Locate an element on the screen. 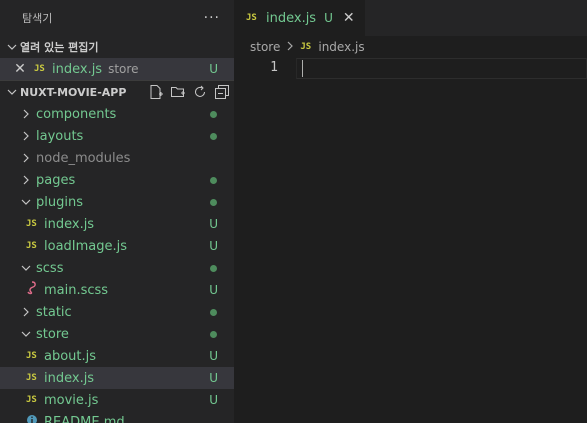 The image size is (587, 423). explorer-title: 탐색기 is located at coordinates (37, 18).